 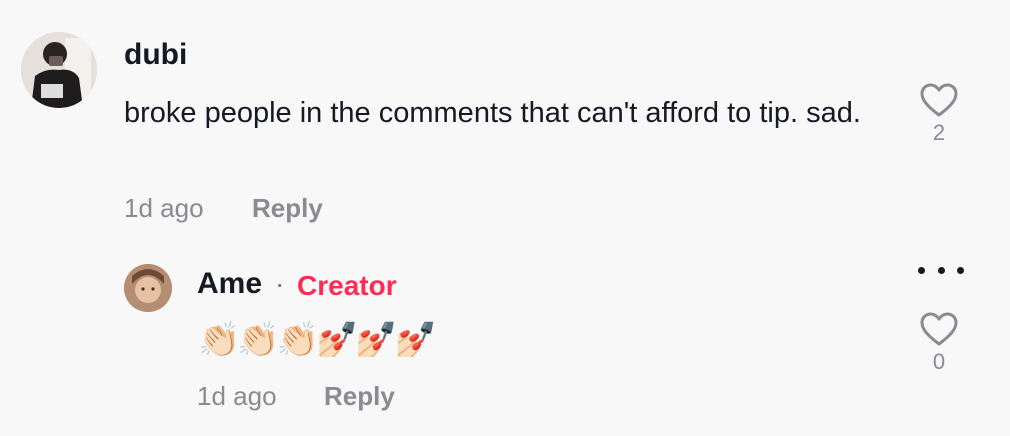 What do you see at coordinates (164, 208) in the screenshot?
I see `comment-timestamp: 1d ago` at bounding box center [164, 208].